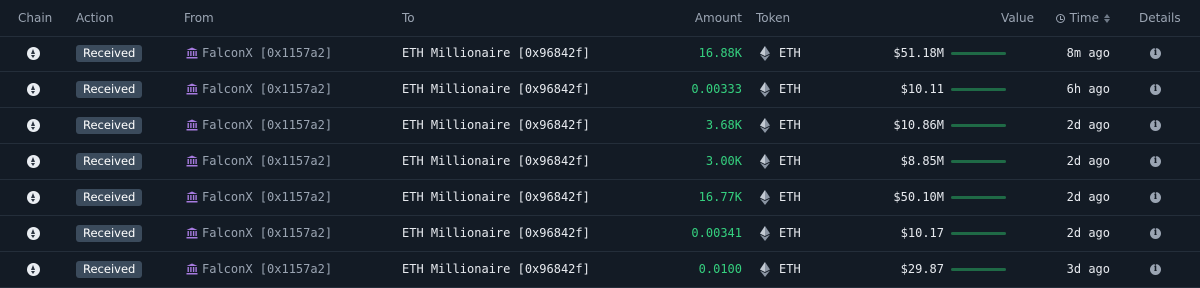 This screenshot has height=288, width=1200. What do you see at coordinates (723, 161) in the screenshot?
I see `amount-value: 3.00K` at bounding box center [723, 161].